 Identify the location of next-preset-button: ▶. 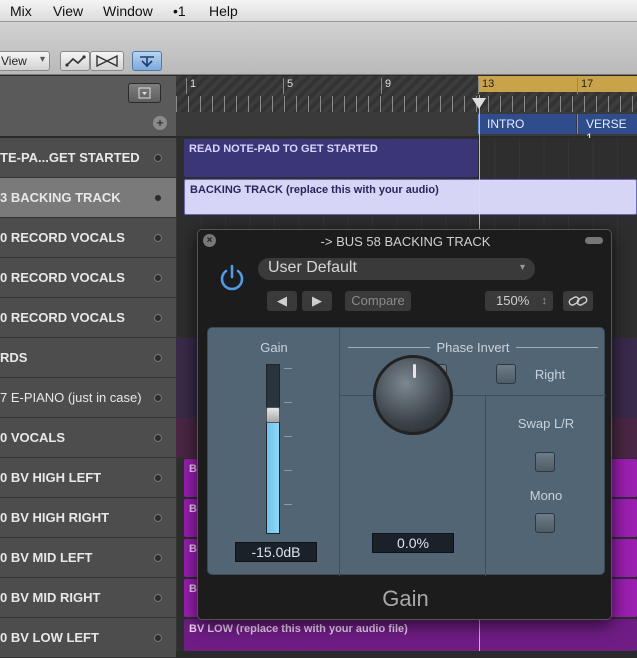
(317, 301).